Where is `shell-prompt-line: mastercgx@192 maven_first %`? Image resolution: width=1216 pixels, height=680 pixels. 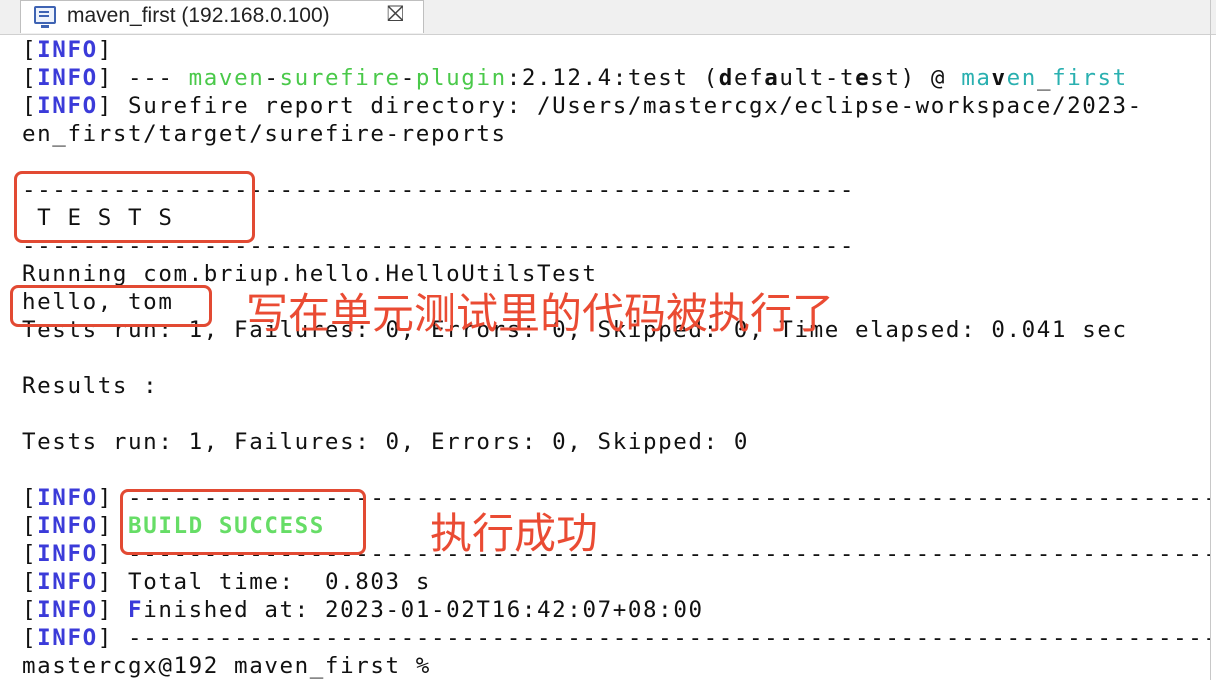 shell-prompt-line: mastercgx@192 maven_first % is located at coordinates (616, 666).